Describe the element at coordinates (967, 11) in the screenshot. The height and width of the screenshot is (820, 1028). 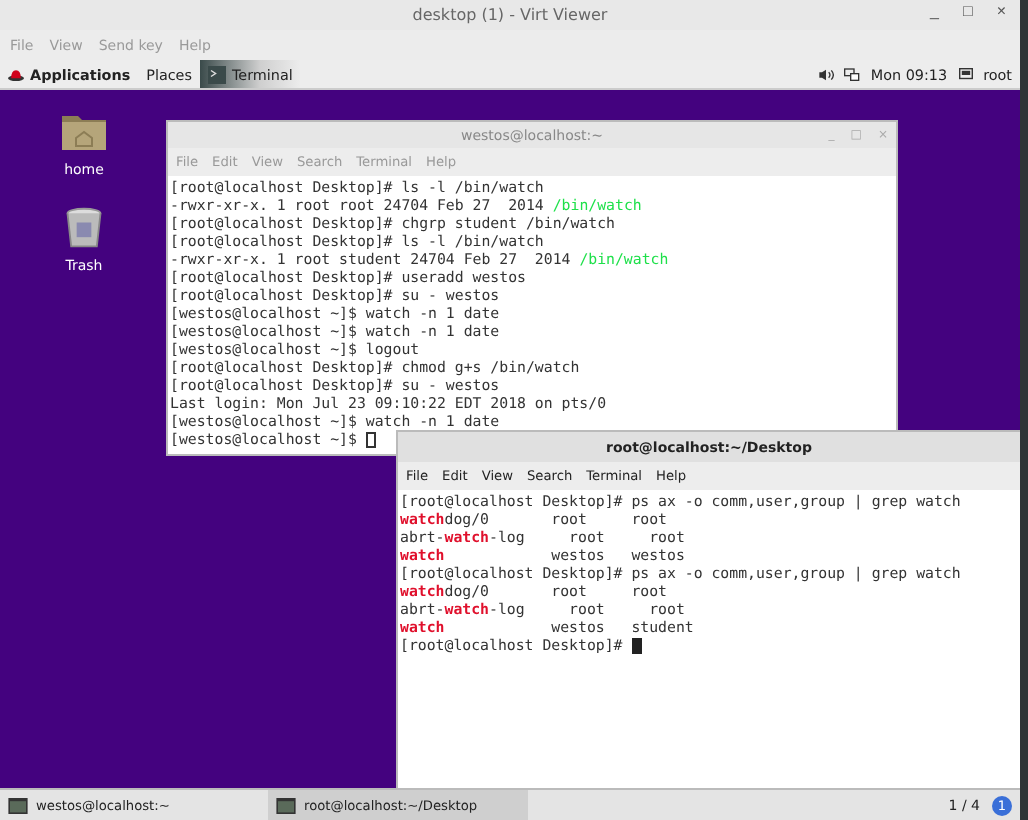
I see `window-control-button: □` at that location.